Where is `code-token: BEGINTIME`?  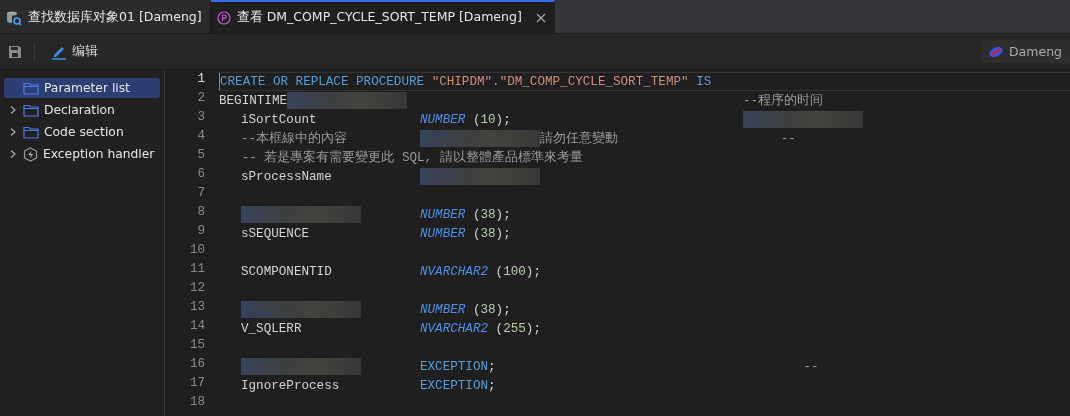 code-token: BEGINTIME is located at coordinates (253, 100).